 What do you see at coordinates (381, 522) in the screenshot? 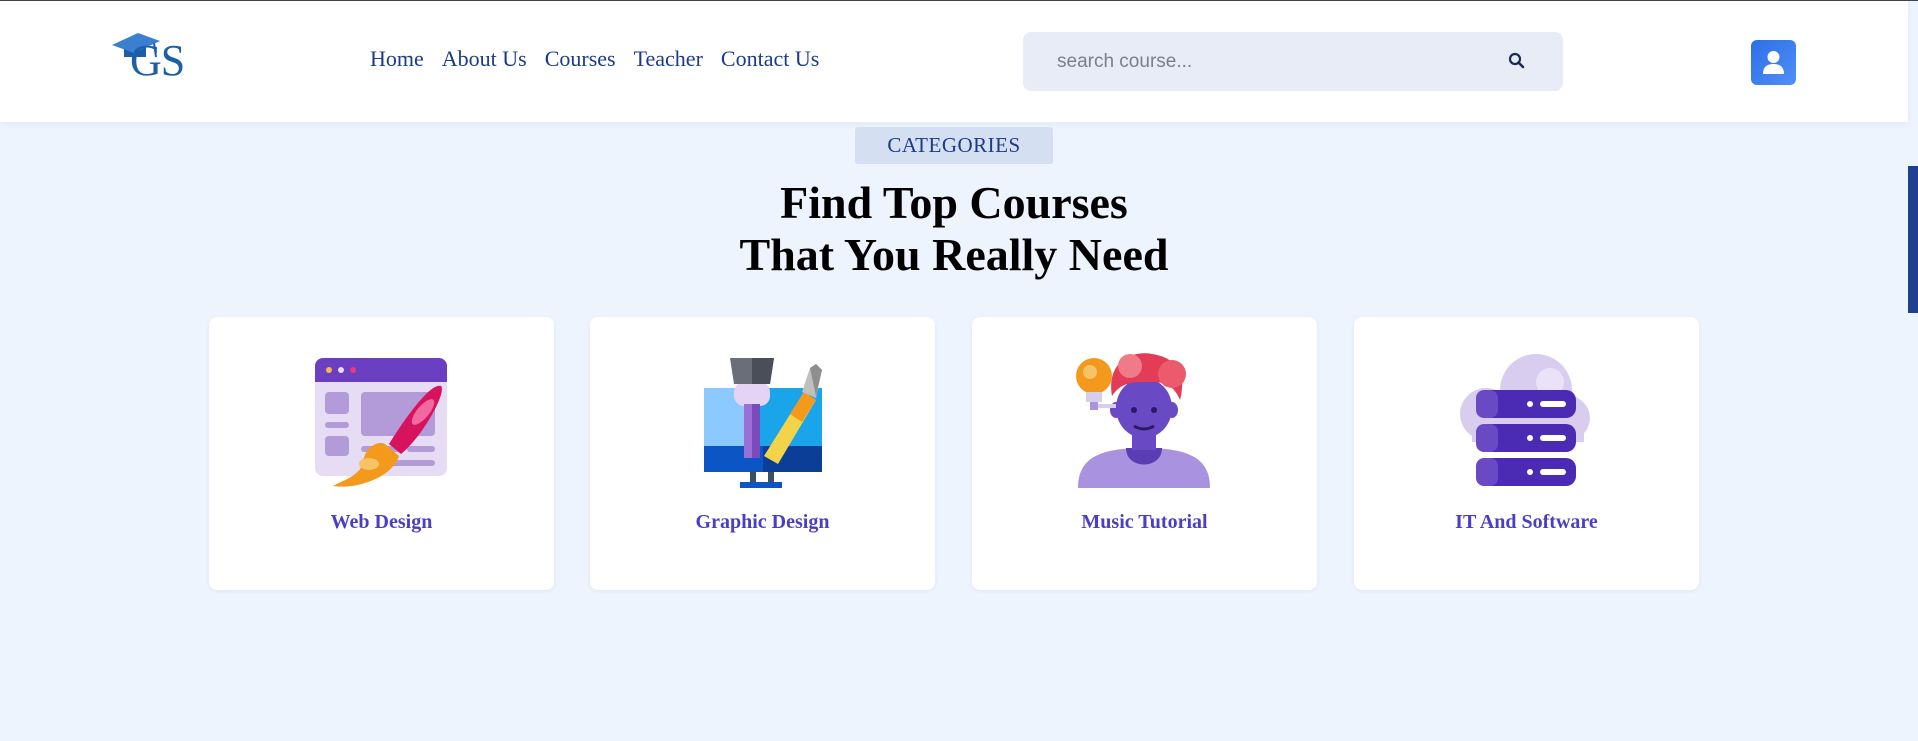
I see `category-label: Web Design` at bounding box center [381, 522].